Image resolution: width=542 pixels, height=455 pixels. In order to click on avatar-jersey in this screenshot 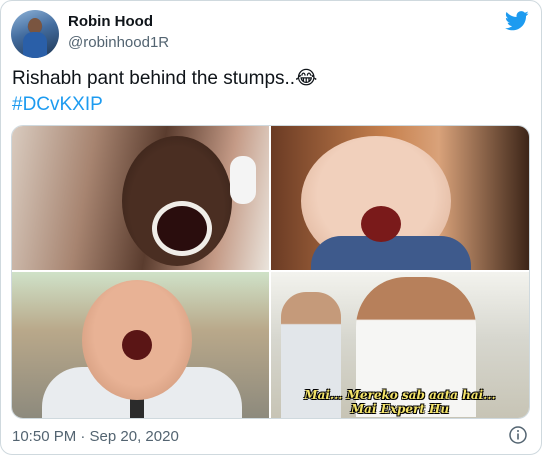, I will do `click(35, 45)`.